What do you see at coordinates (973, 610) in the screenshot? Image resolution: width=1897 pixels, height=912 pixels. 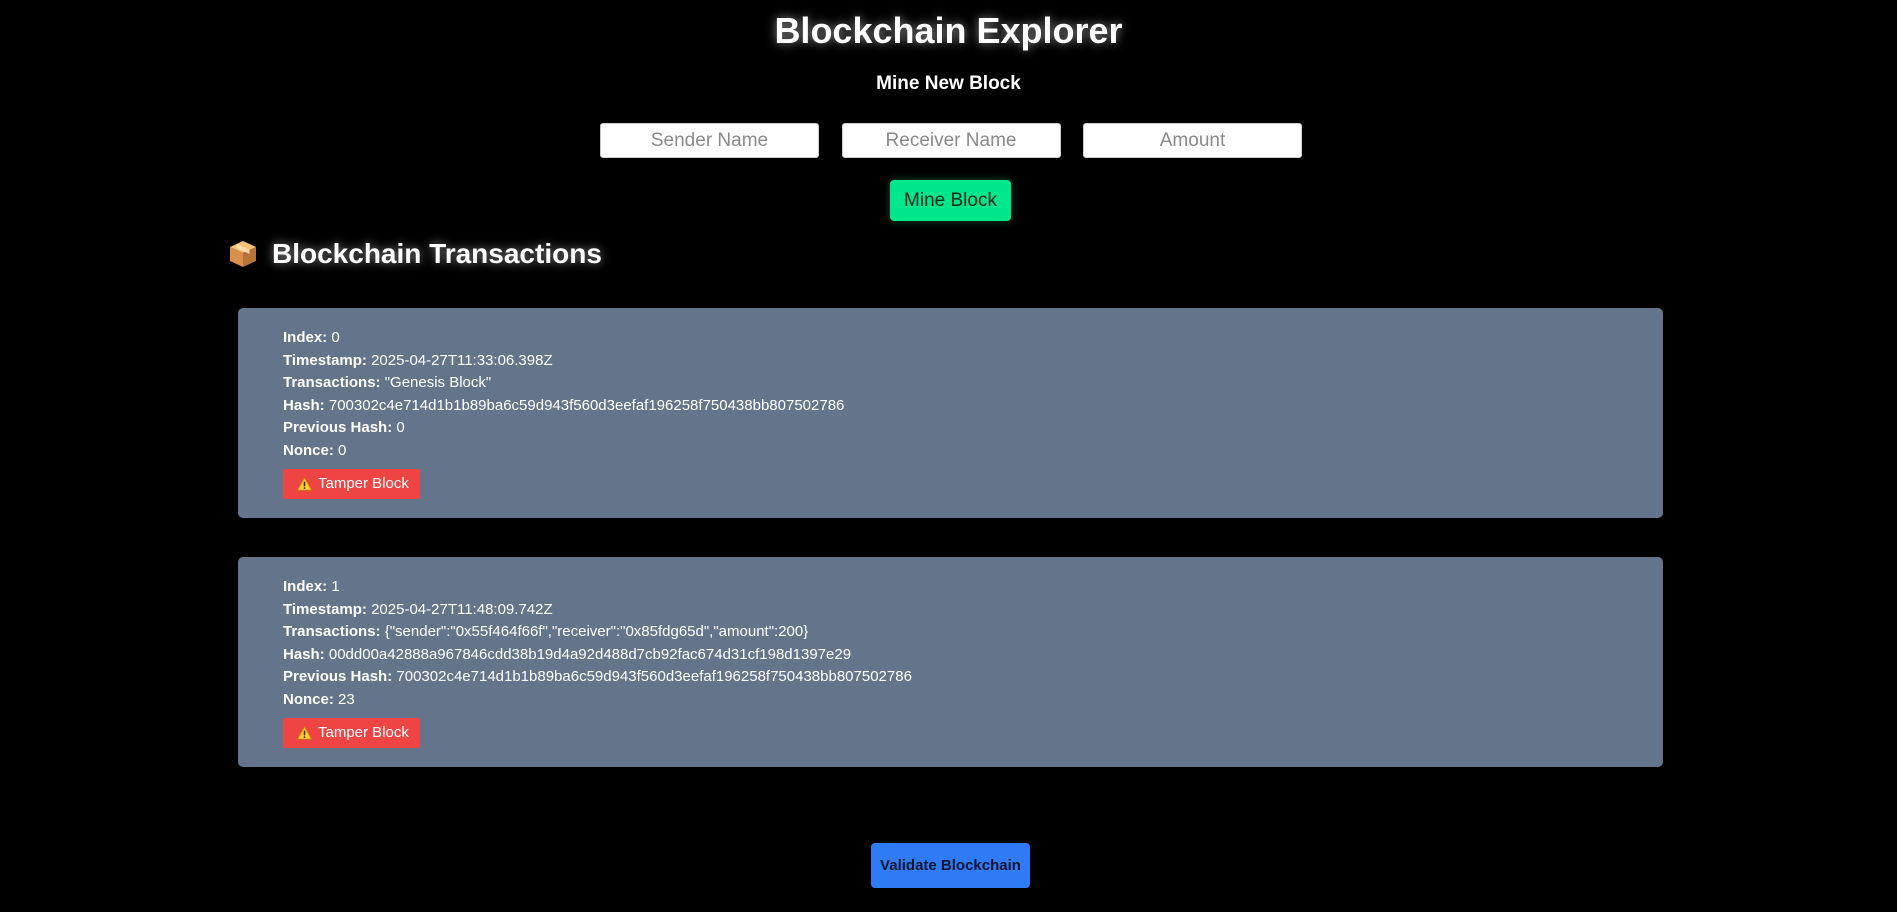 I see `block-timestamp-row: Timestamp: 2025-04-27T11:48:09.742Z` at bounding box center [973, 610].